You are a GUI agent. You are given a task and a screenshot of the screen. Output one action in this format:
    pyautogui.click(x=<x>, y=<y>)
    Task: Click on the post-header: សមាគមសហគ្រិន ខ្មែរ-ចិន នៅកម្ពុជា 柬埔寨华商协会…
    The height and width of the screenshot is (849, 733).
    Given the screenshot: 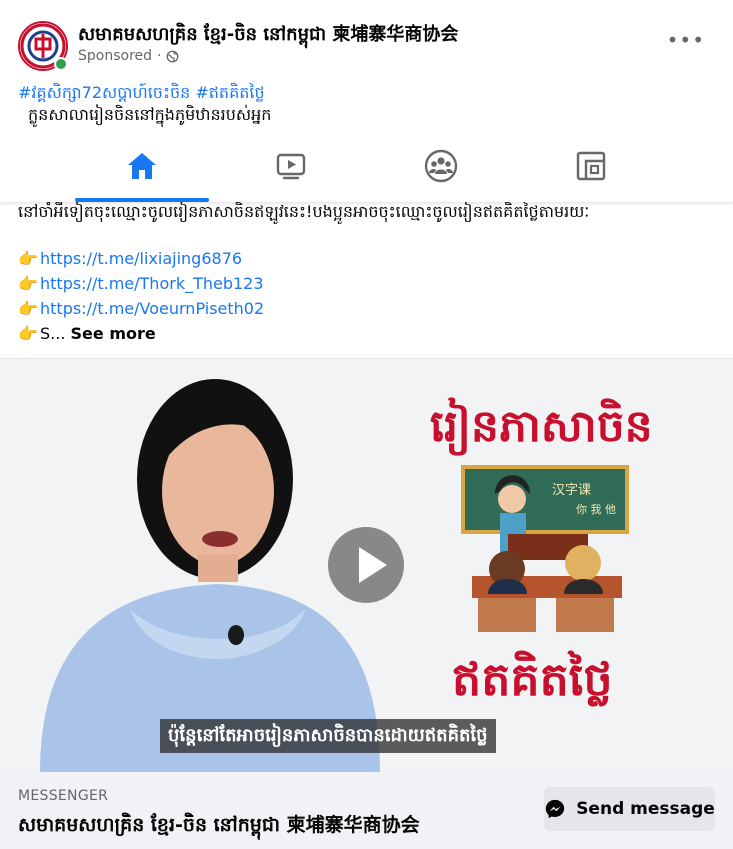 What is the action you would take?
    pyautogui.click(x=366, y=39)
    